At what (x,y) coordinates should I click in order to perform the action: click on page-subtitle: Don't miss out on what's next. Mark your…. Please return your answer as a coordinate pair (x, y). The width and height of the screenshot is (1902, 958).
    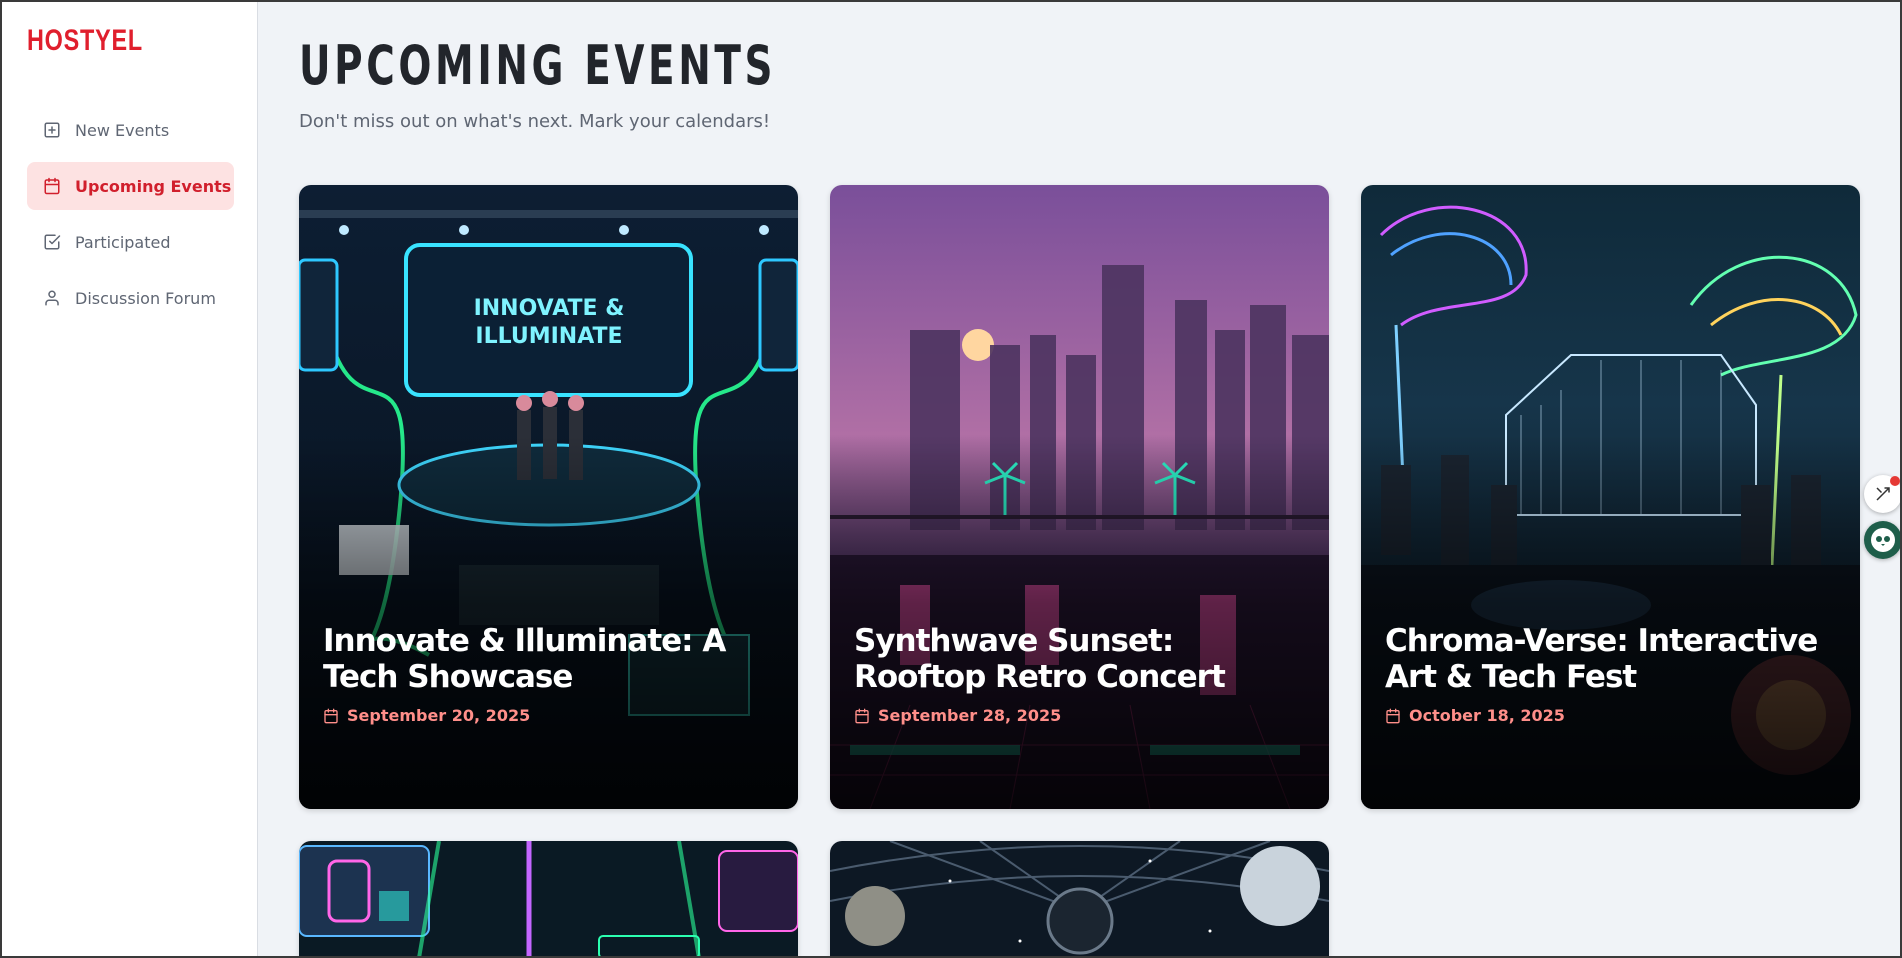
    Looking at the image, I should click on (535, 121).